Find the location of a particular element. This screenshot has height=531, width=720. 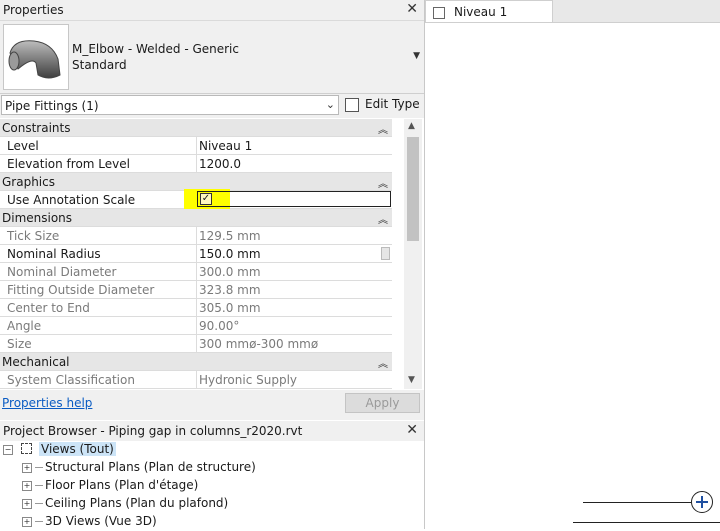

edit-type-icon is located at coordinates (352, 105).